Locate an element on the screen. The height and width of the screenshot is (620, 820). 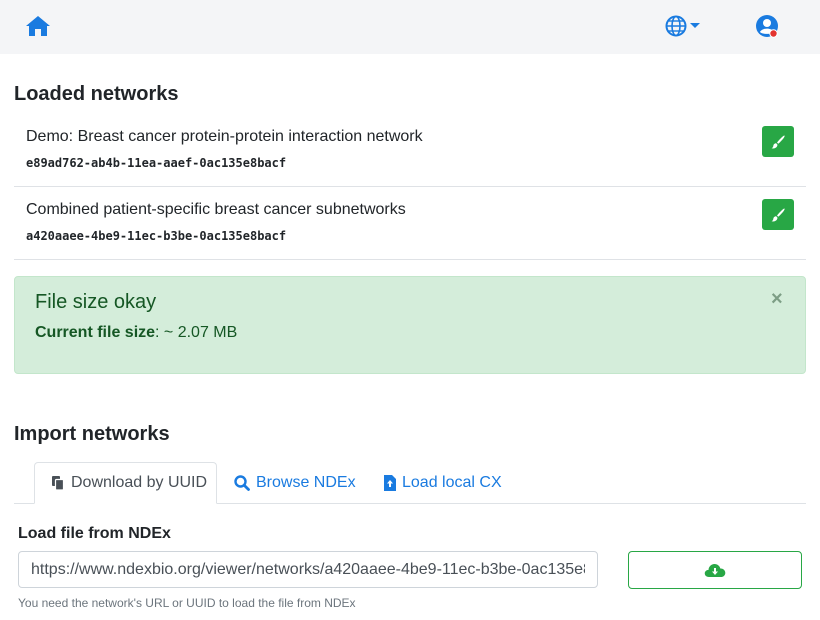
download-button is located at coordinates (715, 570).